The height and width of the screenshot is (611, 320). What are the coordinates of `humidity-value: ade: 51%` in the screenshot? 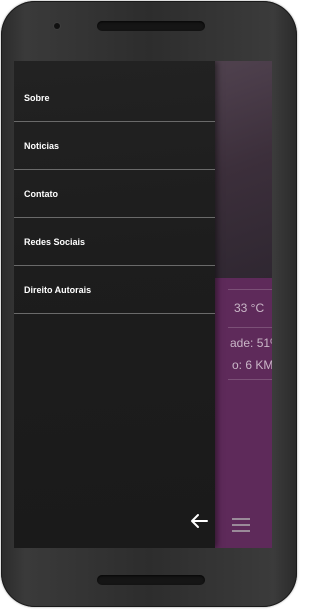 It's located at (251, 343).